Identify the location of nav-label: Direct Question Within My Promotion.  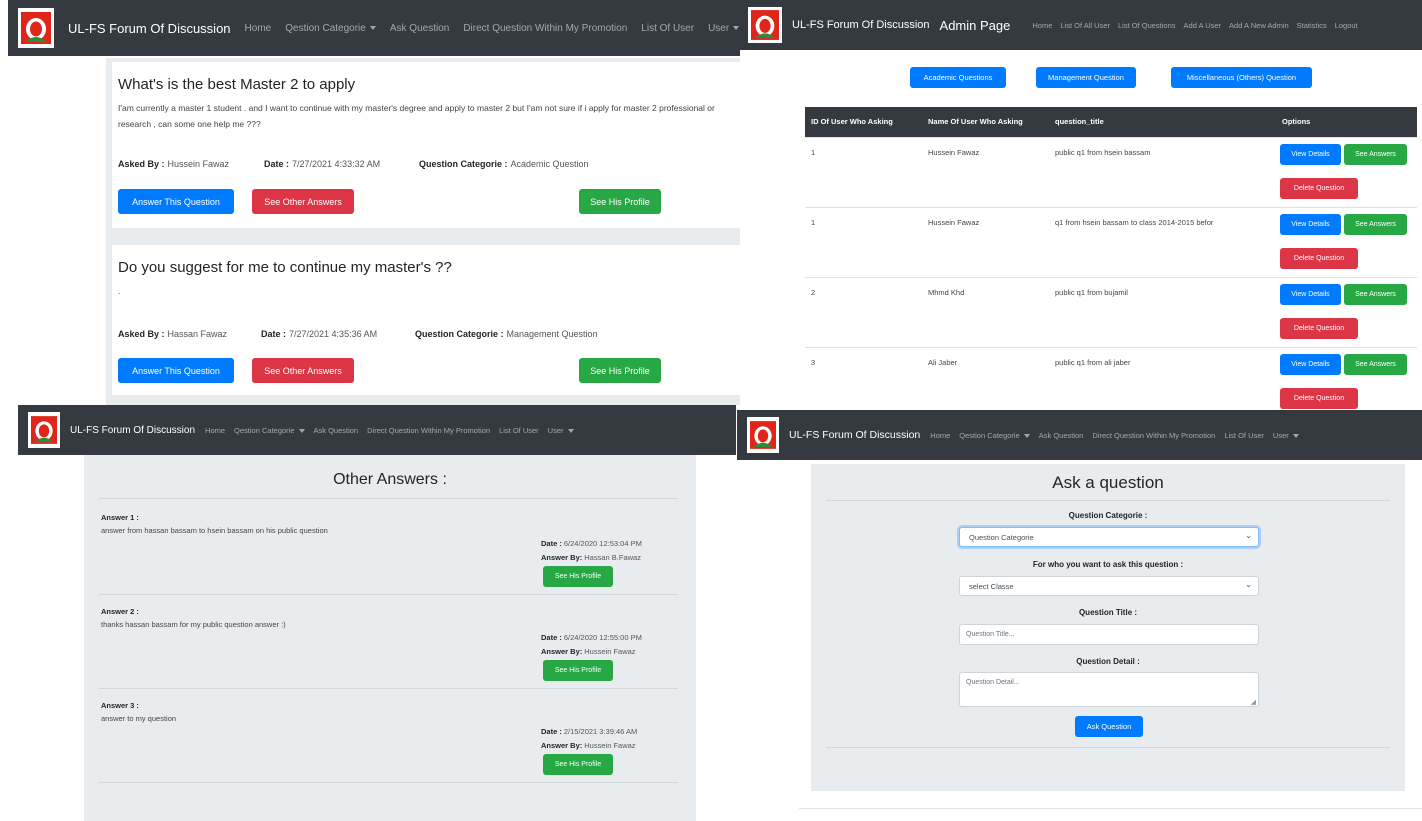
(545, 28).